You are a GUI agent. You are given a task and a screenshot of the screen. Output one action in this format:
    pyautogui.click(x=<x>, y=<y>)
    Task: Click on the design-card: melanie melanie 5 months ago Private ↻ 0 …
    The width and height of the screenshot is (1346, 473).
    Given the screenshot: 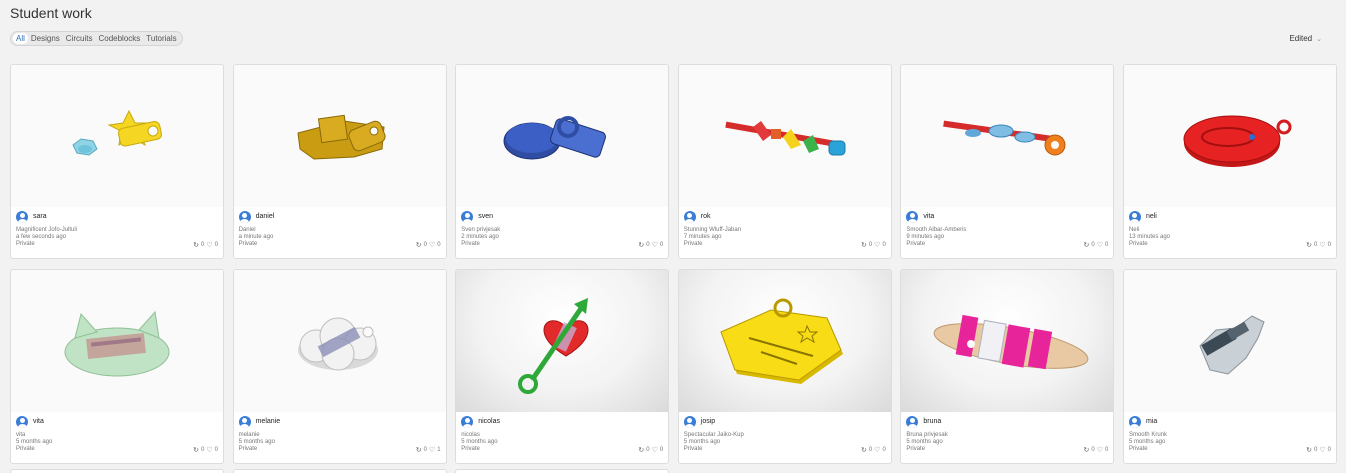 What is the action you would take?
    pyautogui.click(x=339, y=366)
    